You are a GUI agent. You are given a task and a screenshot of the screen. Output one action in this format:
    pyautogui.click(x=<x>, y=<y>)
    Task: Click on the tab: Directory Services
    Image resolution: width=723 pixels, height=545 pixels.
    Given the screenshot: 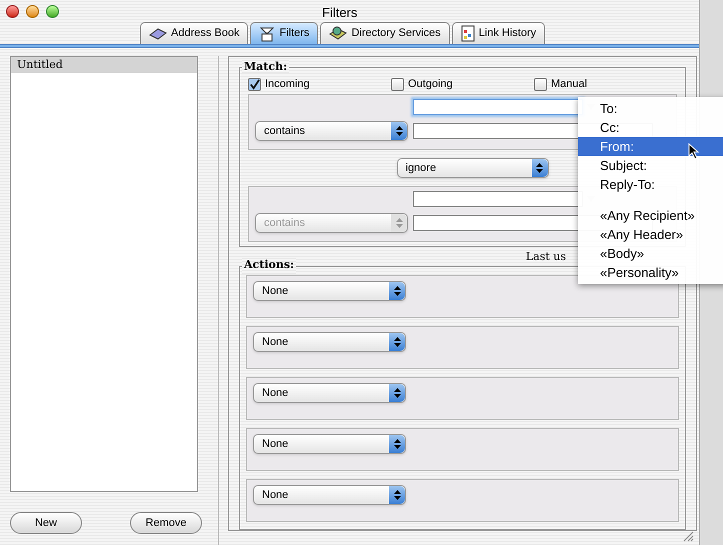 What is the action you would take?
    pyautogui.click(x=385, y=33)
    